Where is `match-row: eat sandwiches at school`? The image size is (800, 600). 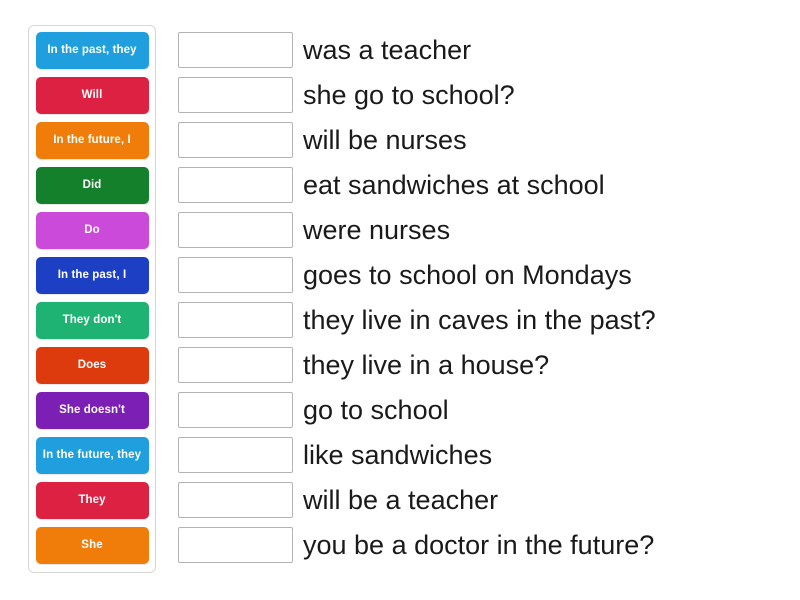
match-row: eat sandwiches at school is located at coordinates (483, 184).